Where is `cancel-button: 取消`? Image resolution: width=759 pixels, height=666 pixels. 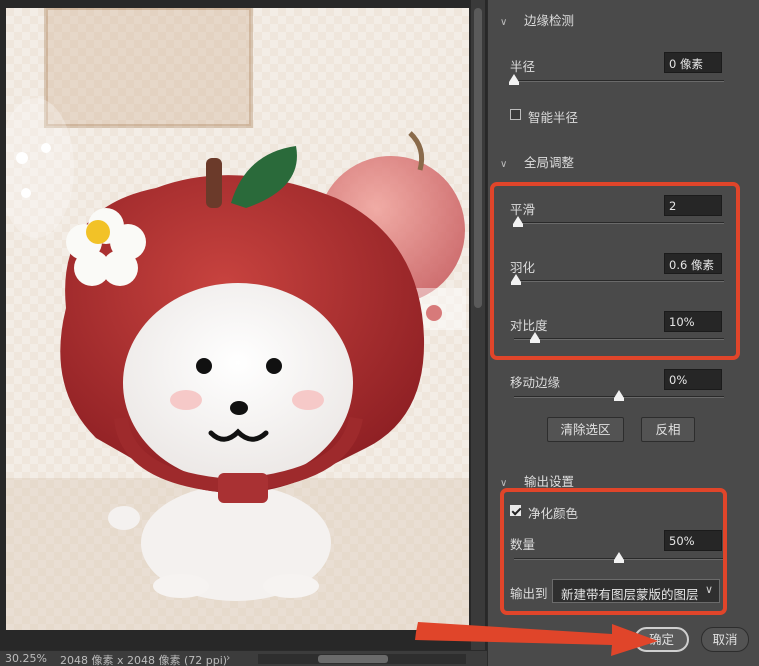 cancel-button: 取消 is located at coordinates (725, 639).